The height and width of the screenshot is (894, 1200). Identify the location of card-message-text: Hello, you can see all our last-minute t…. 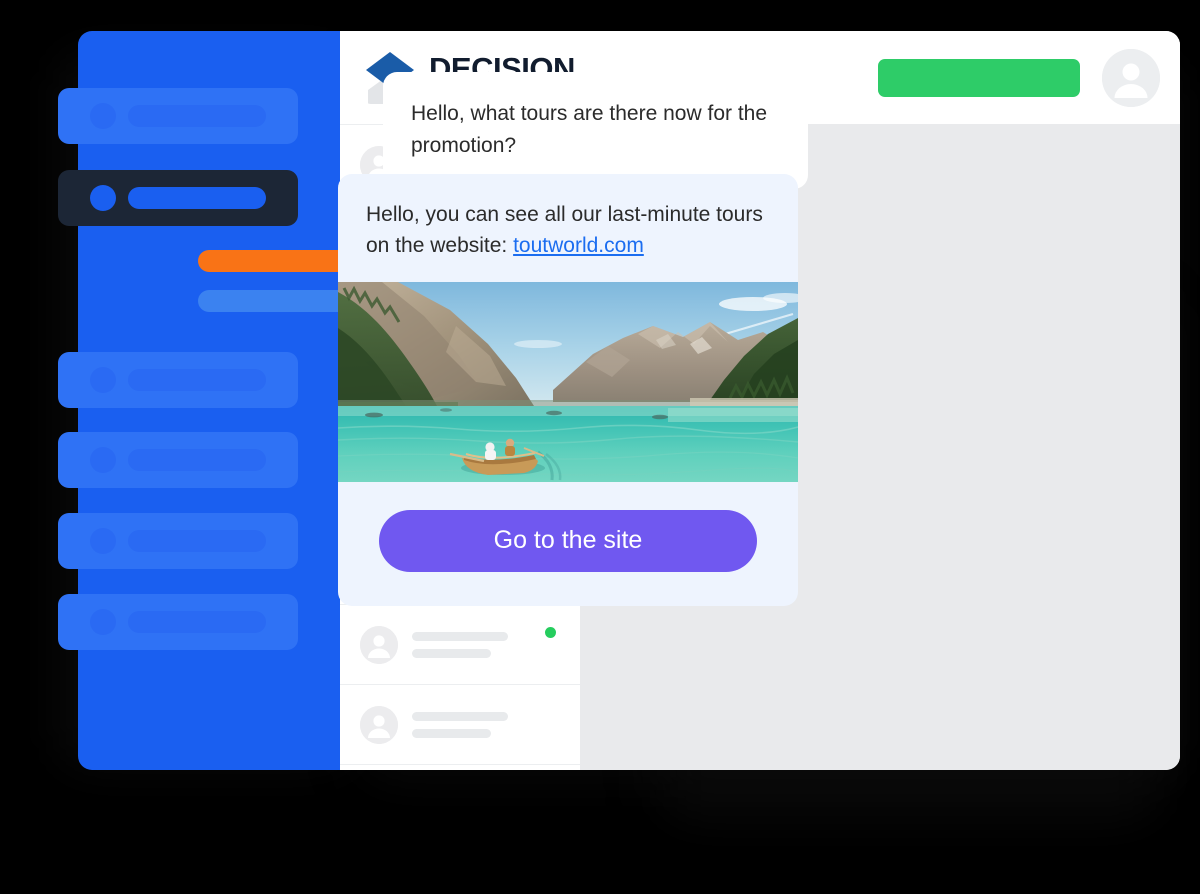
(568, 228).